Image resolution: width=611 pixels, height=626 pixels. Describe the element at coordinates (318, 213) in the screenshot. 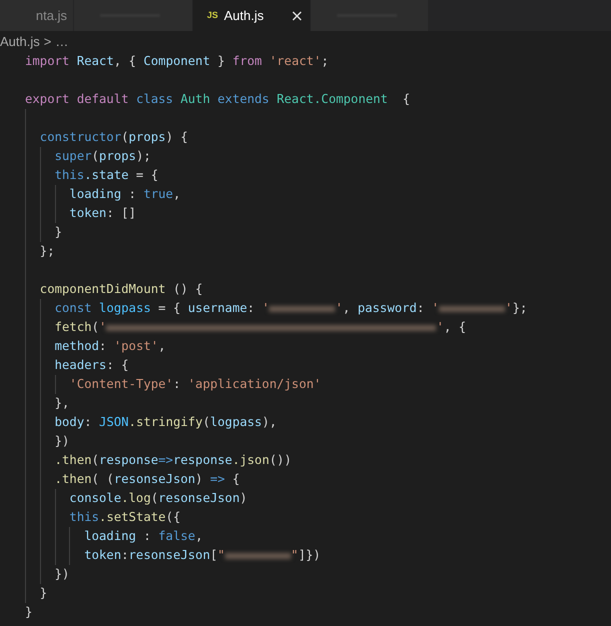

I see `code-line: token: []` at that location.